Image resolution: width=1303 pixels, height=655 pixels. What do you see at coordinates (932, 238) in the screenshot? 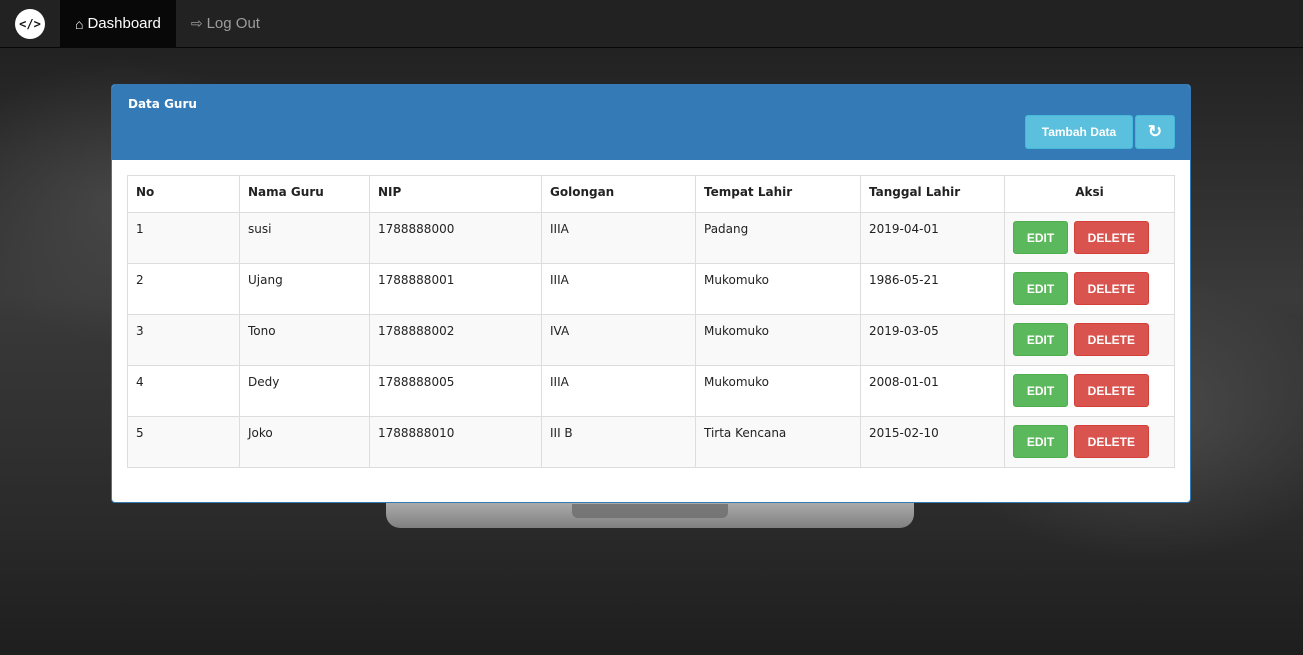
I see `cell-tanggal-lahir: 2019-04-01` at bounding box center [932, 238].